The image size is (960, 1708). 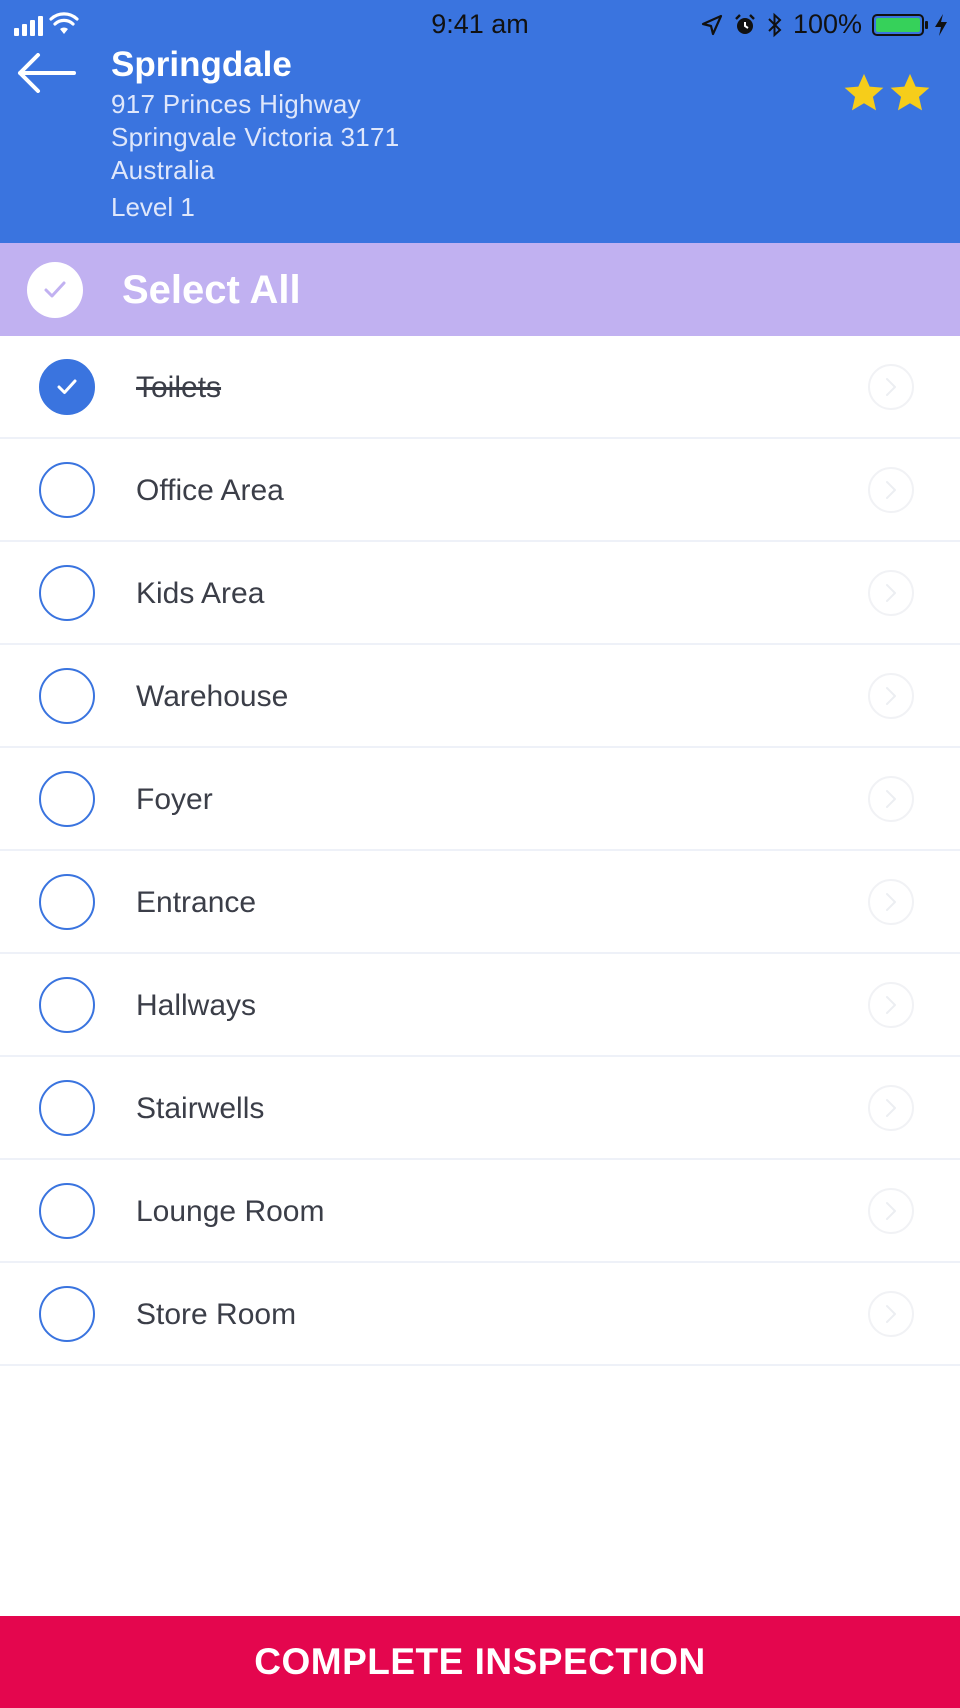 What do you see at coordinates (775, 24) in the screenshot?
I see `bluetooth-icon` at bounding box center [775, 24].